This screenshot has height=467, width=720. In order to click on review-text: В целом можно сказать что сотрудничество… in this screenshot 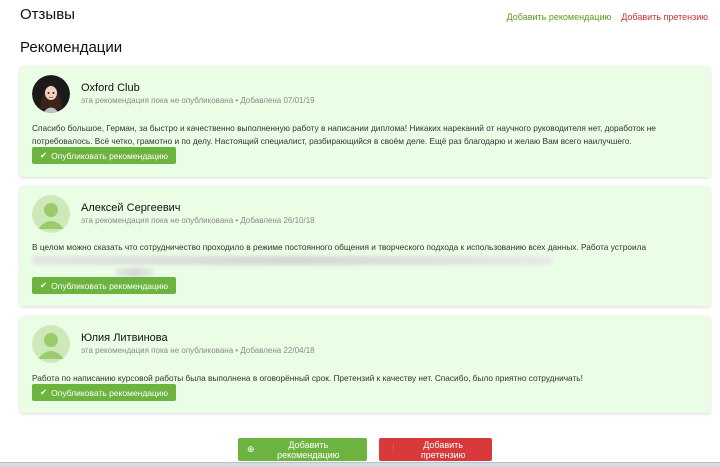, I will do `click(339, 247)`.